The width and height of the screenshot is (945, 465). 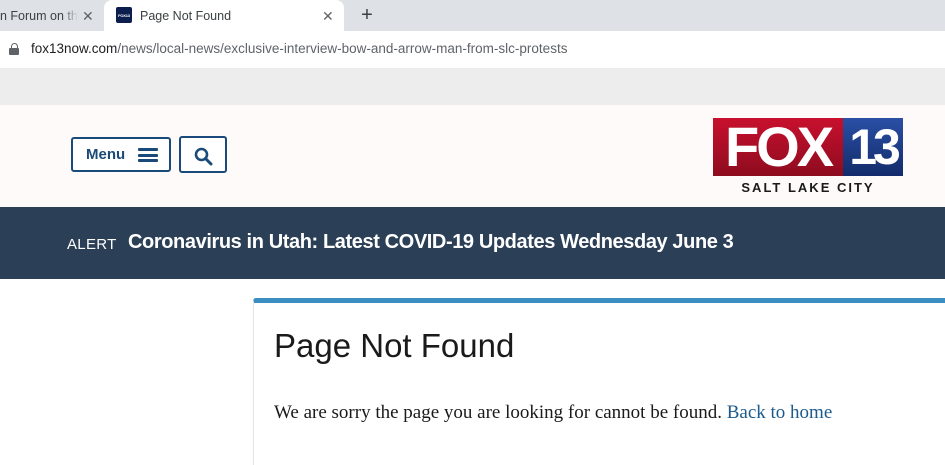 What do you see at coordinates (367, 15) in the screenshot?
I see `new-tab-button: +` at bounding box center [367, 15].